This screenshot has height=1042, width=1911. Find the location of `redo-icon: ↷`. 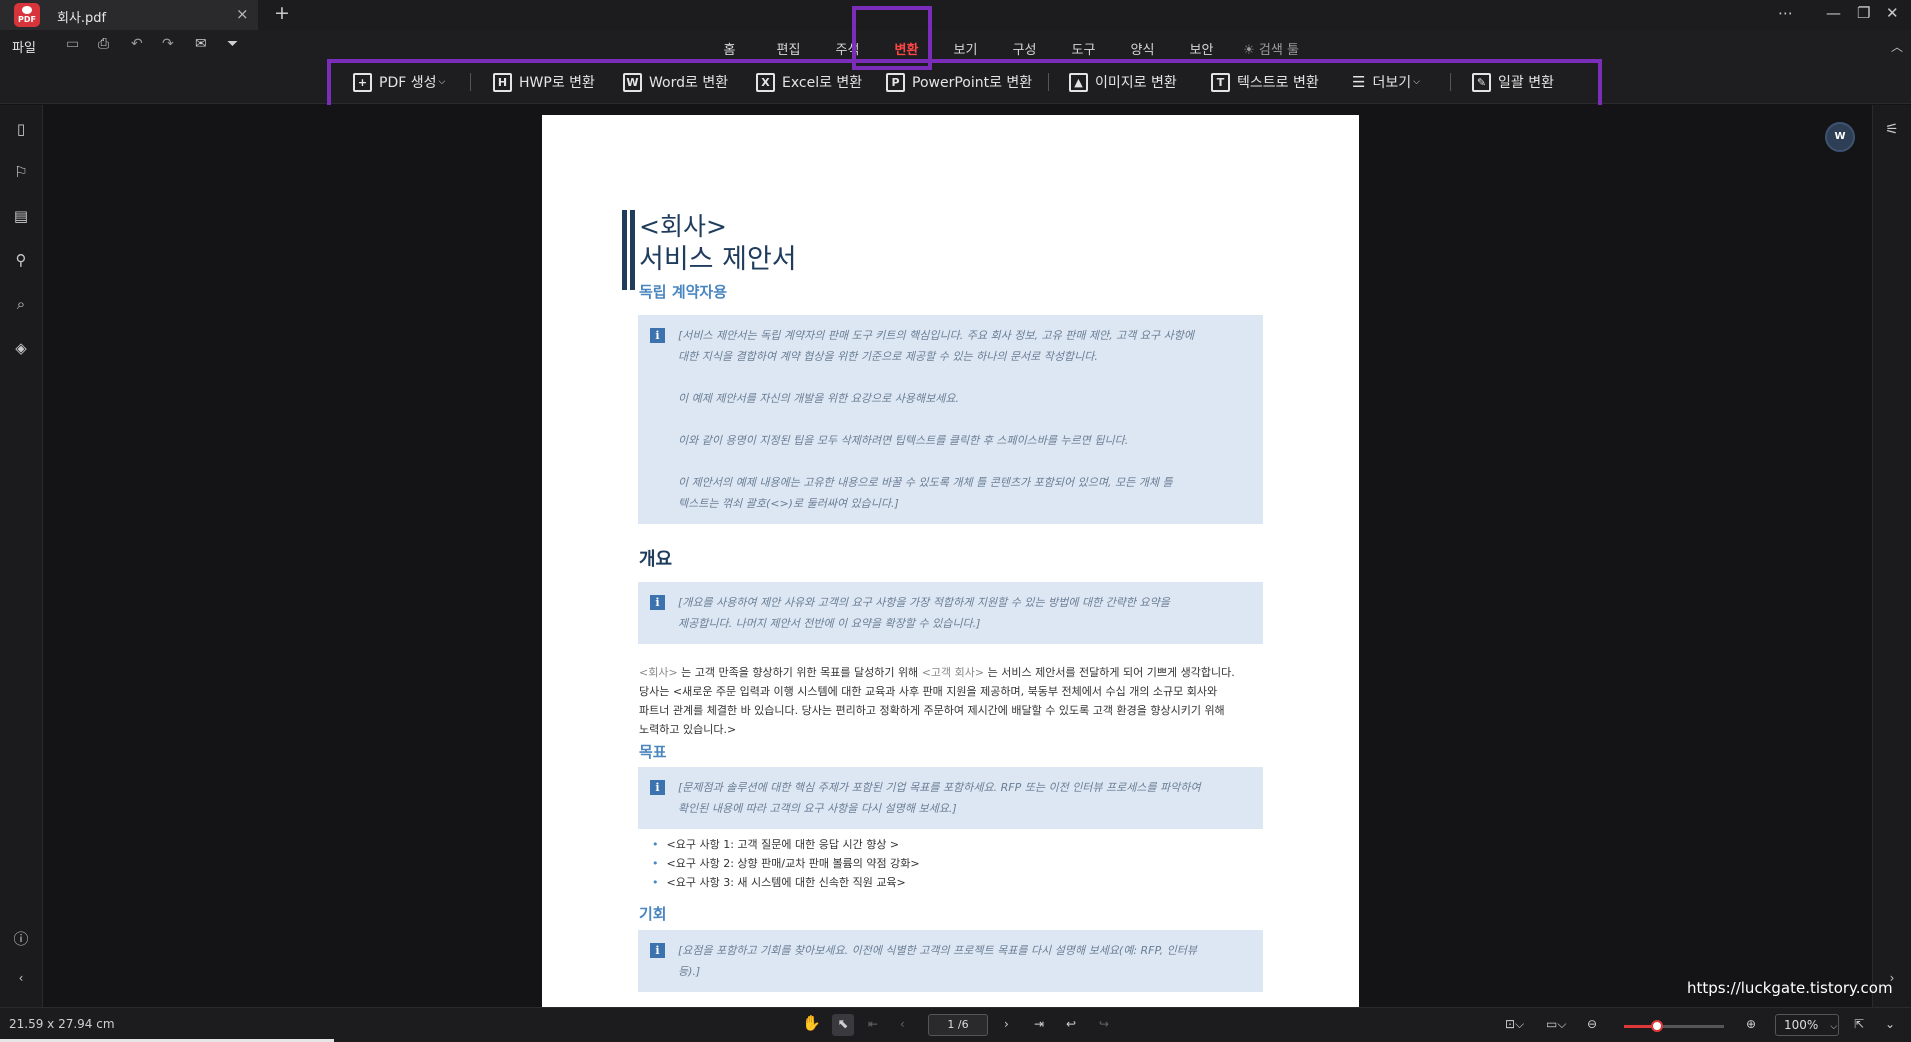

redo-icon: ↷ is located at coordinates (168, 44).